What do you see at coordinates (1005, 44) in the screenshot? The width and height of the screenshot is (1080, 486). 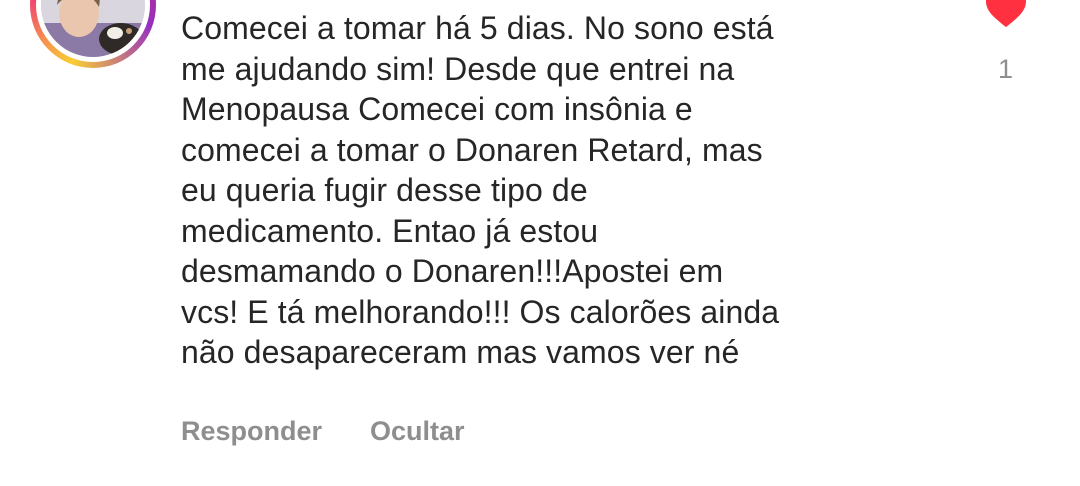 I see `like-control: 1` at bounding box center [1005, 44].